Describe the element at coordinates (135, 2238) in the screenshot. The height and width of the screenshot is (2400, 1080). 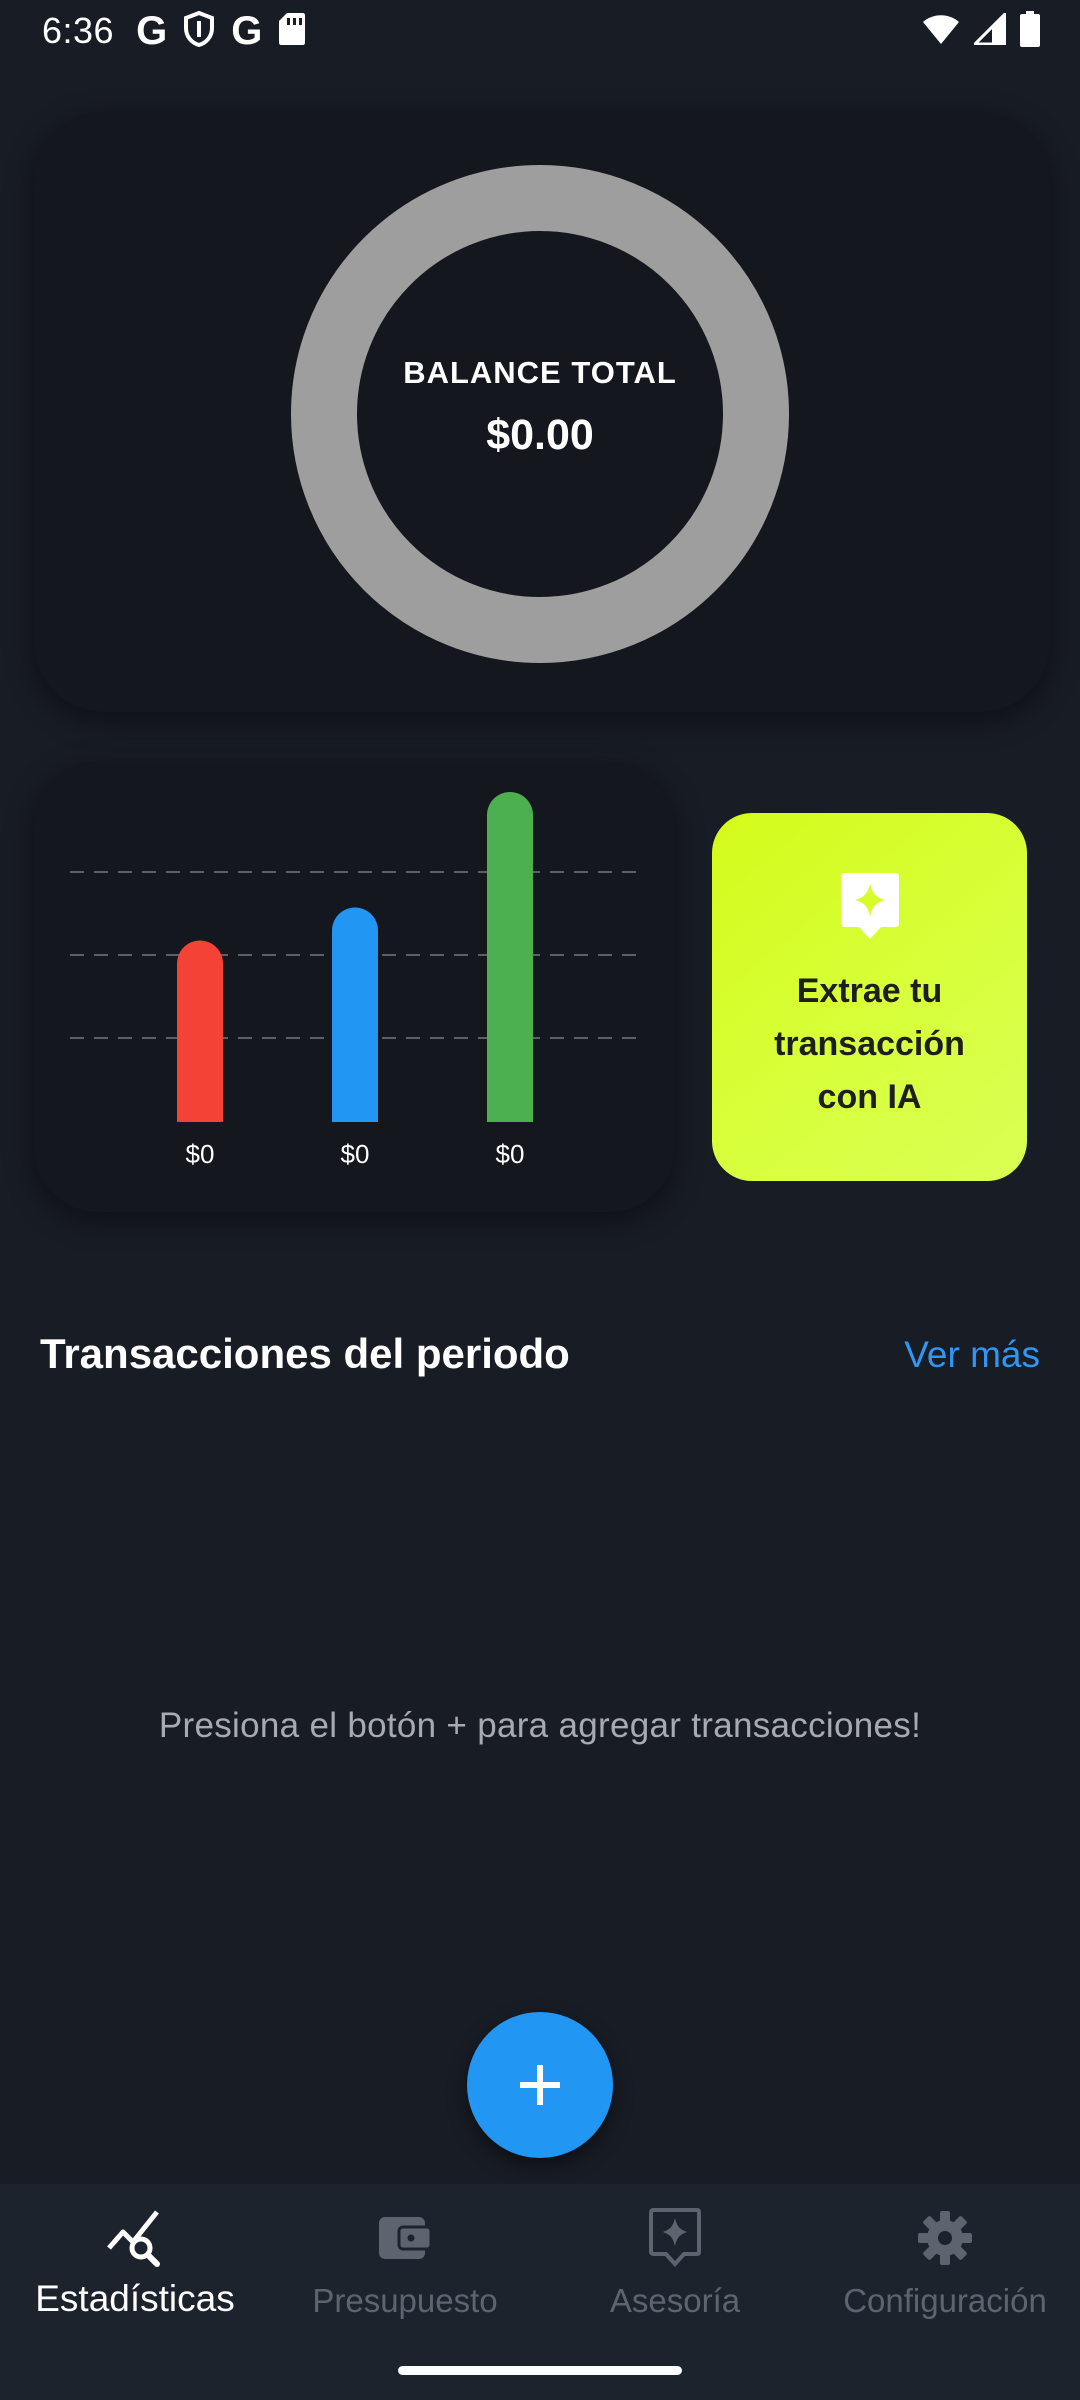
I see `stats-search-icon` at that location.